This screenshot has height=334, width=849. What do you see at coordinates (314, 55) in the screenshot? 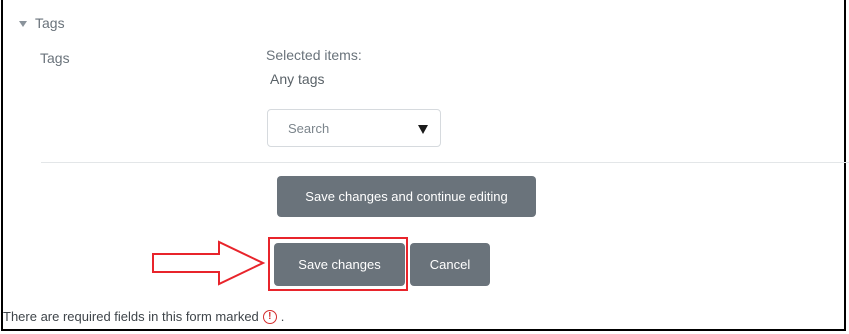
I see `selected-items-label: Selected items:` at bounding box center [314, 55].